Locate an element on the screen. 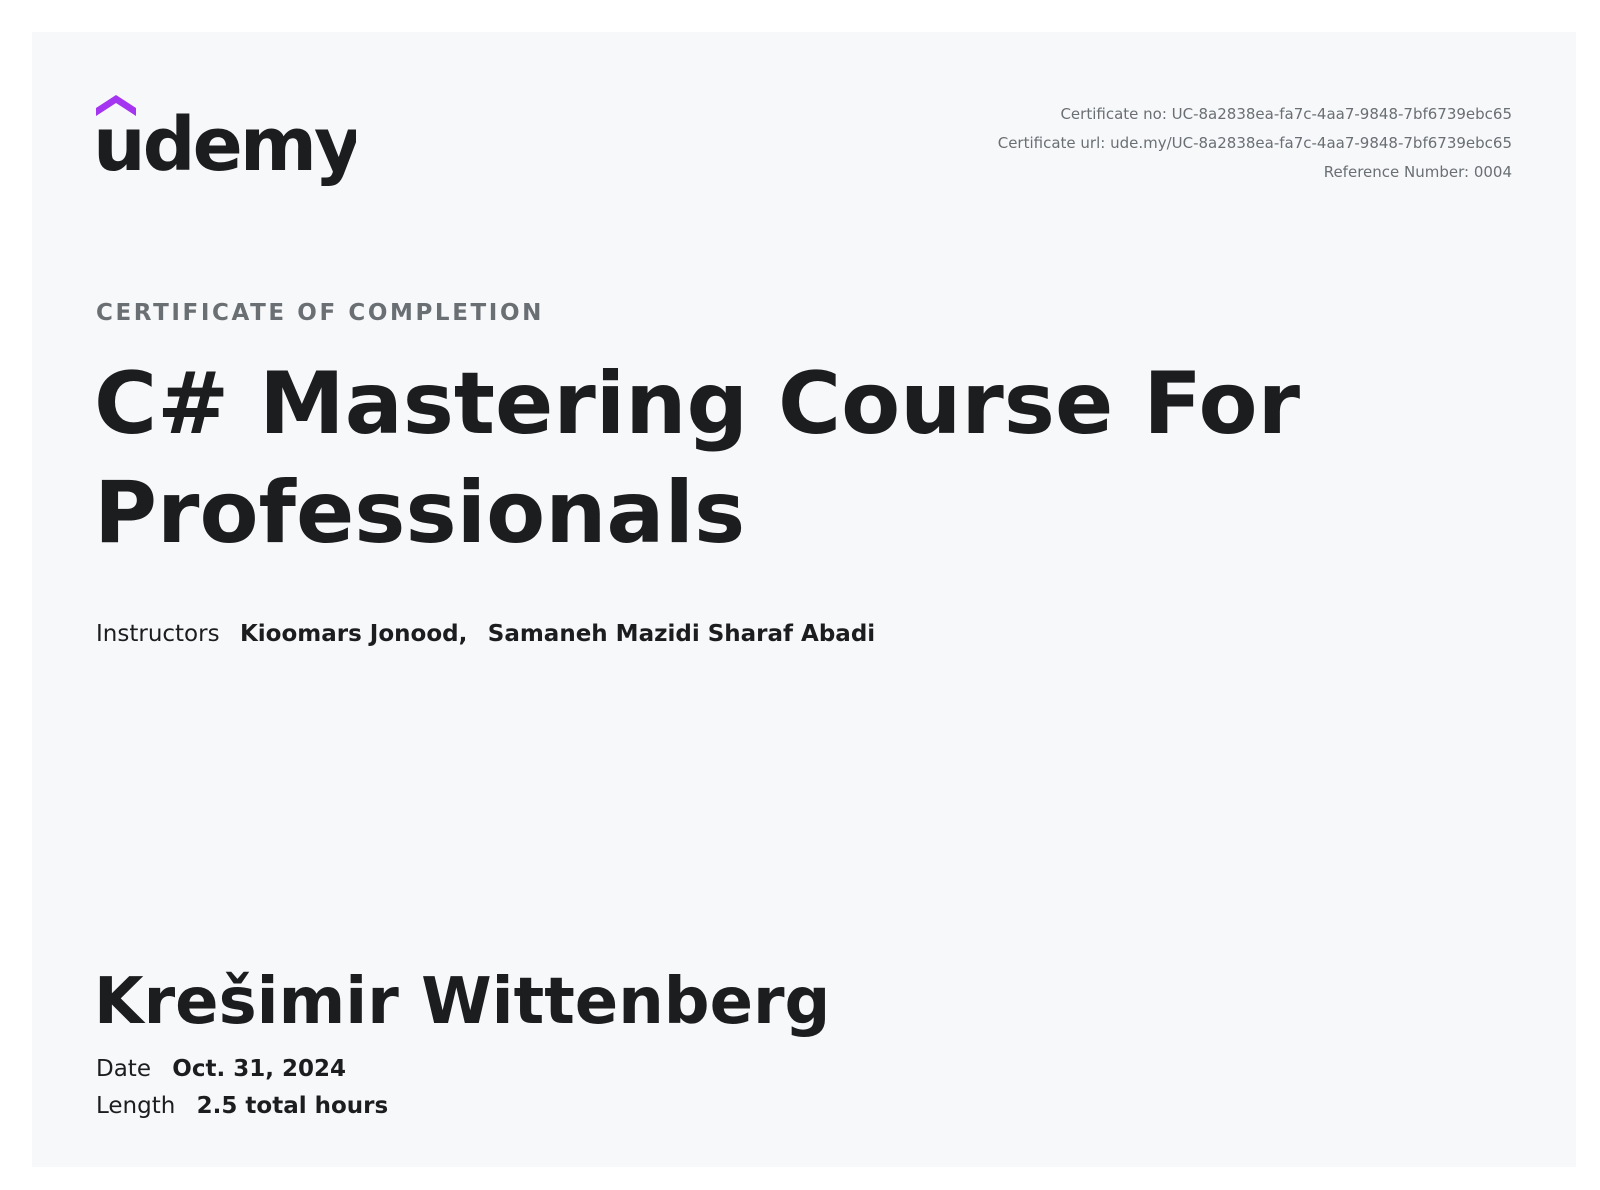 This screenshot has width=1600, height=1190. length-row: Length 2.5 total hours is located at coordinates (242, 1106).